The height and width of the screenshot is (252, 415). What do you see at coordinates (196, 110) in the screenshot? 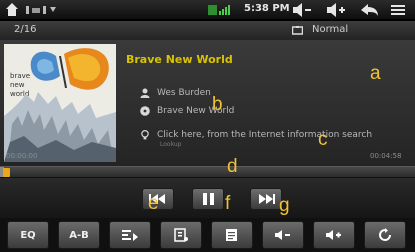
I see `album-name: Brave New World` at bounding box center [196, 110].